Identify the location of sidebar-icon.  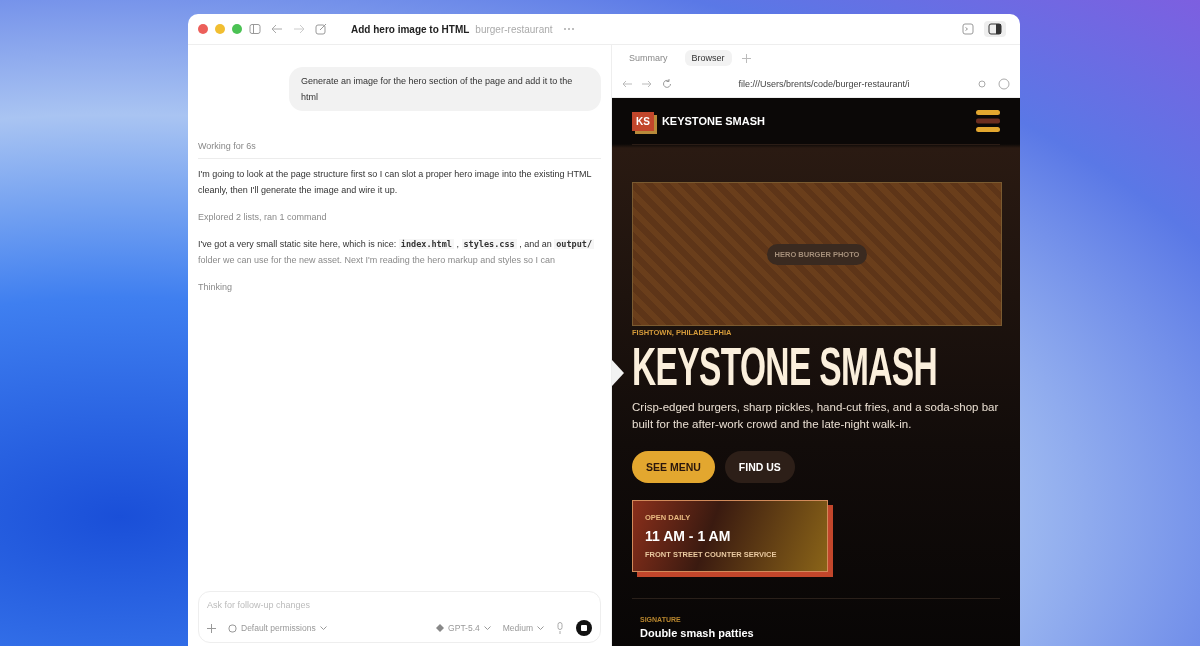
(255, 29).